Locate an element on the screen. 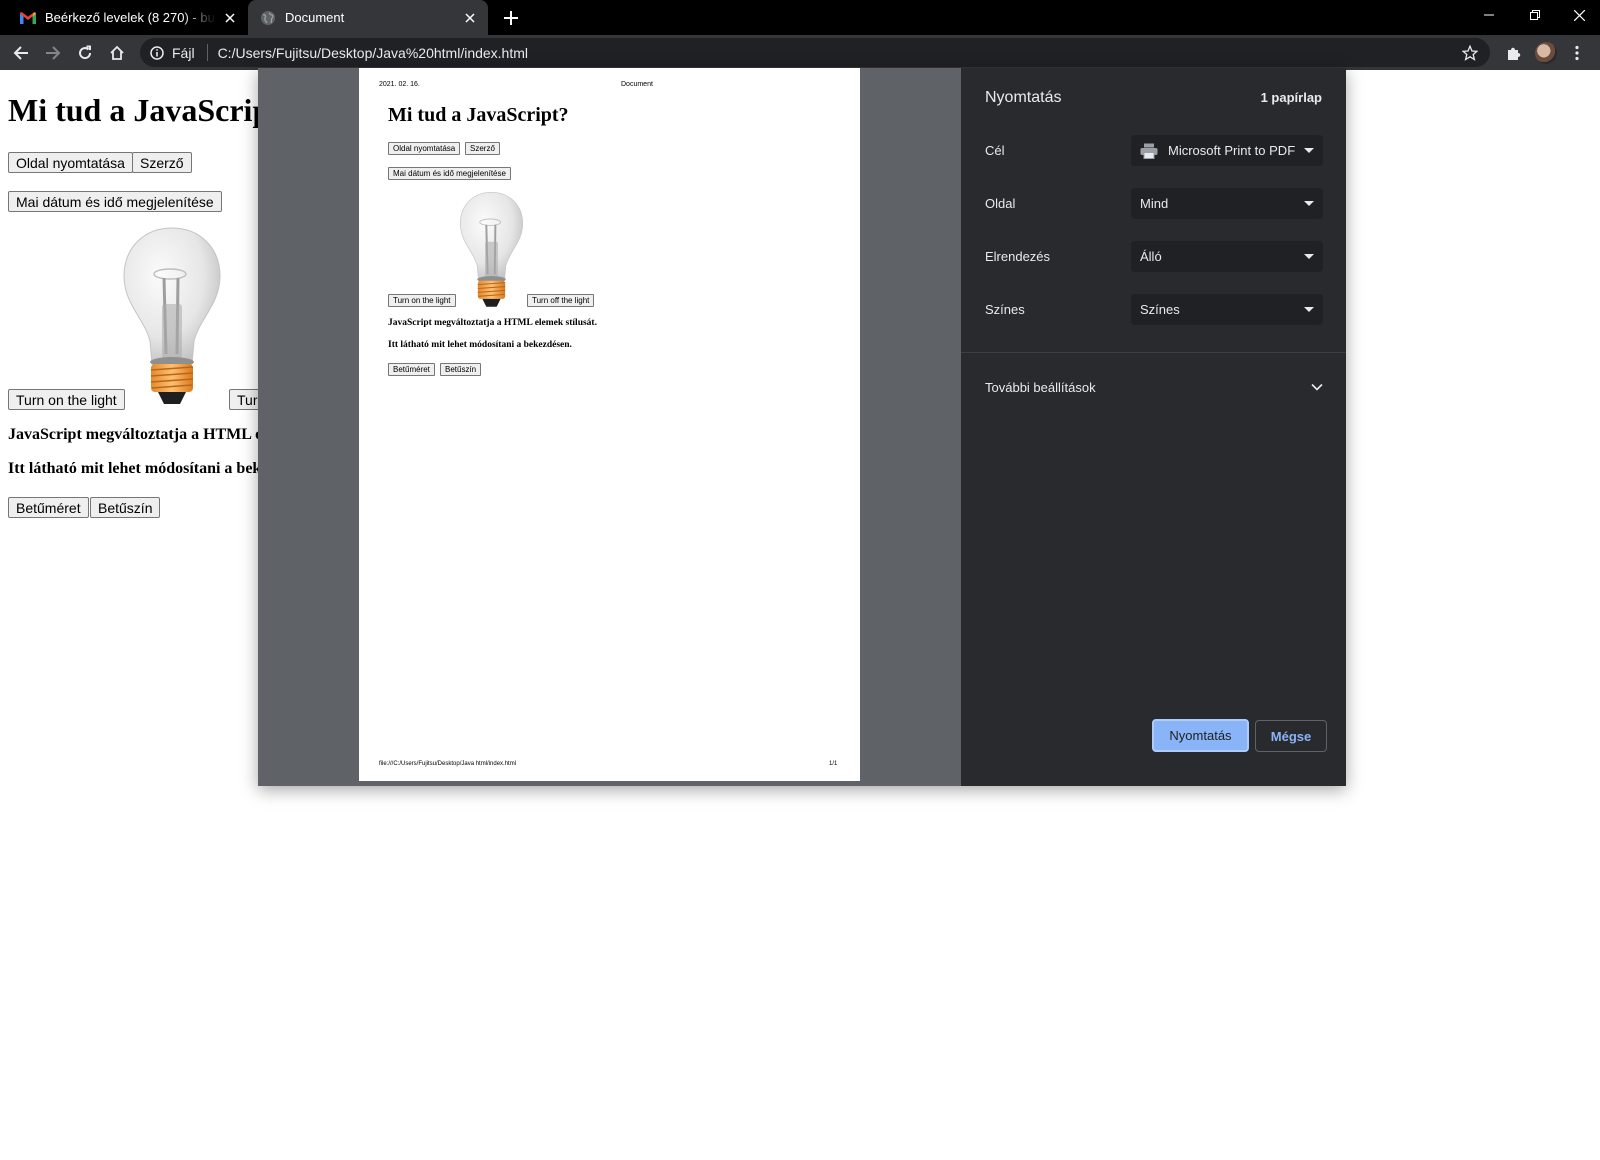 The width and height of the screenshot is (1600, 1160). chip-label: Fájl is located at coordinates (183, 52).